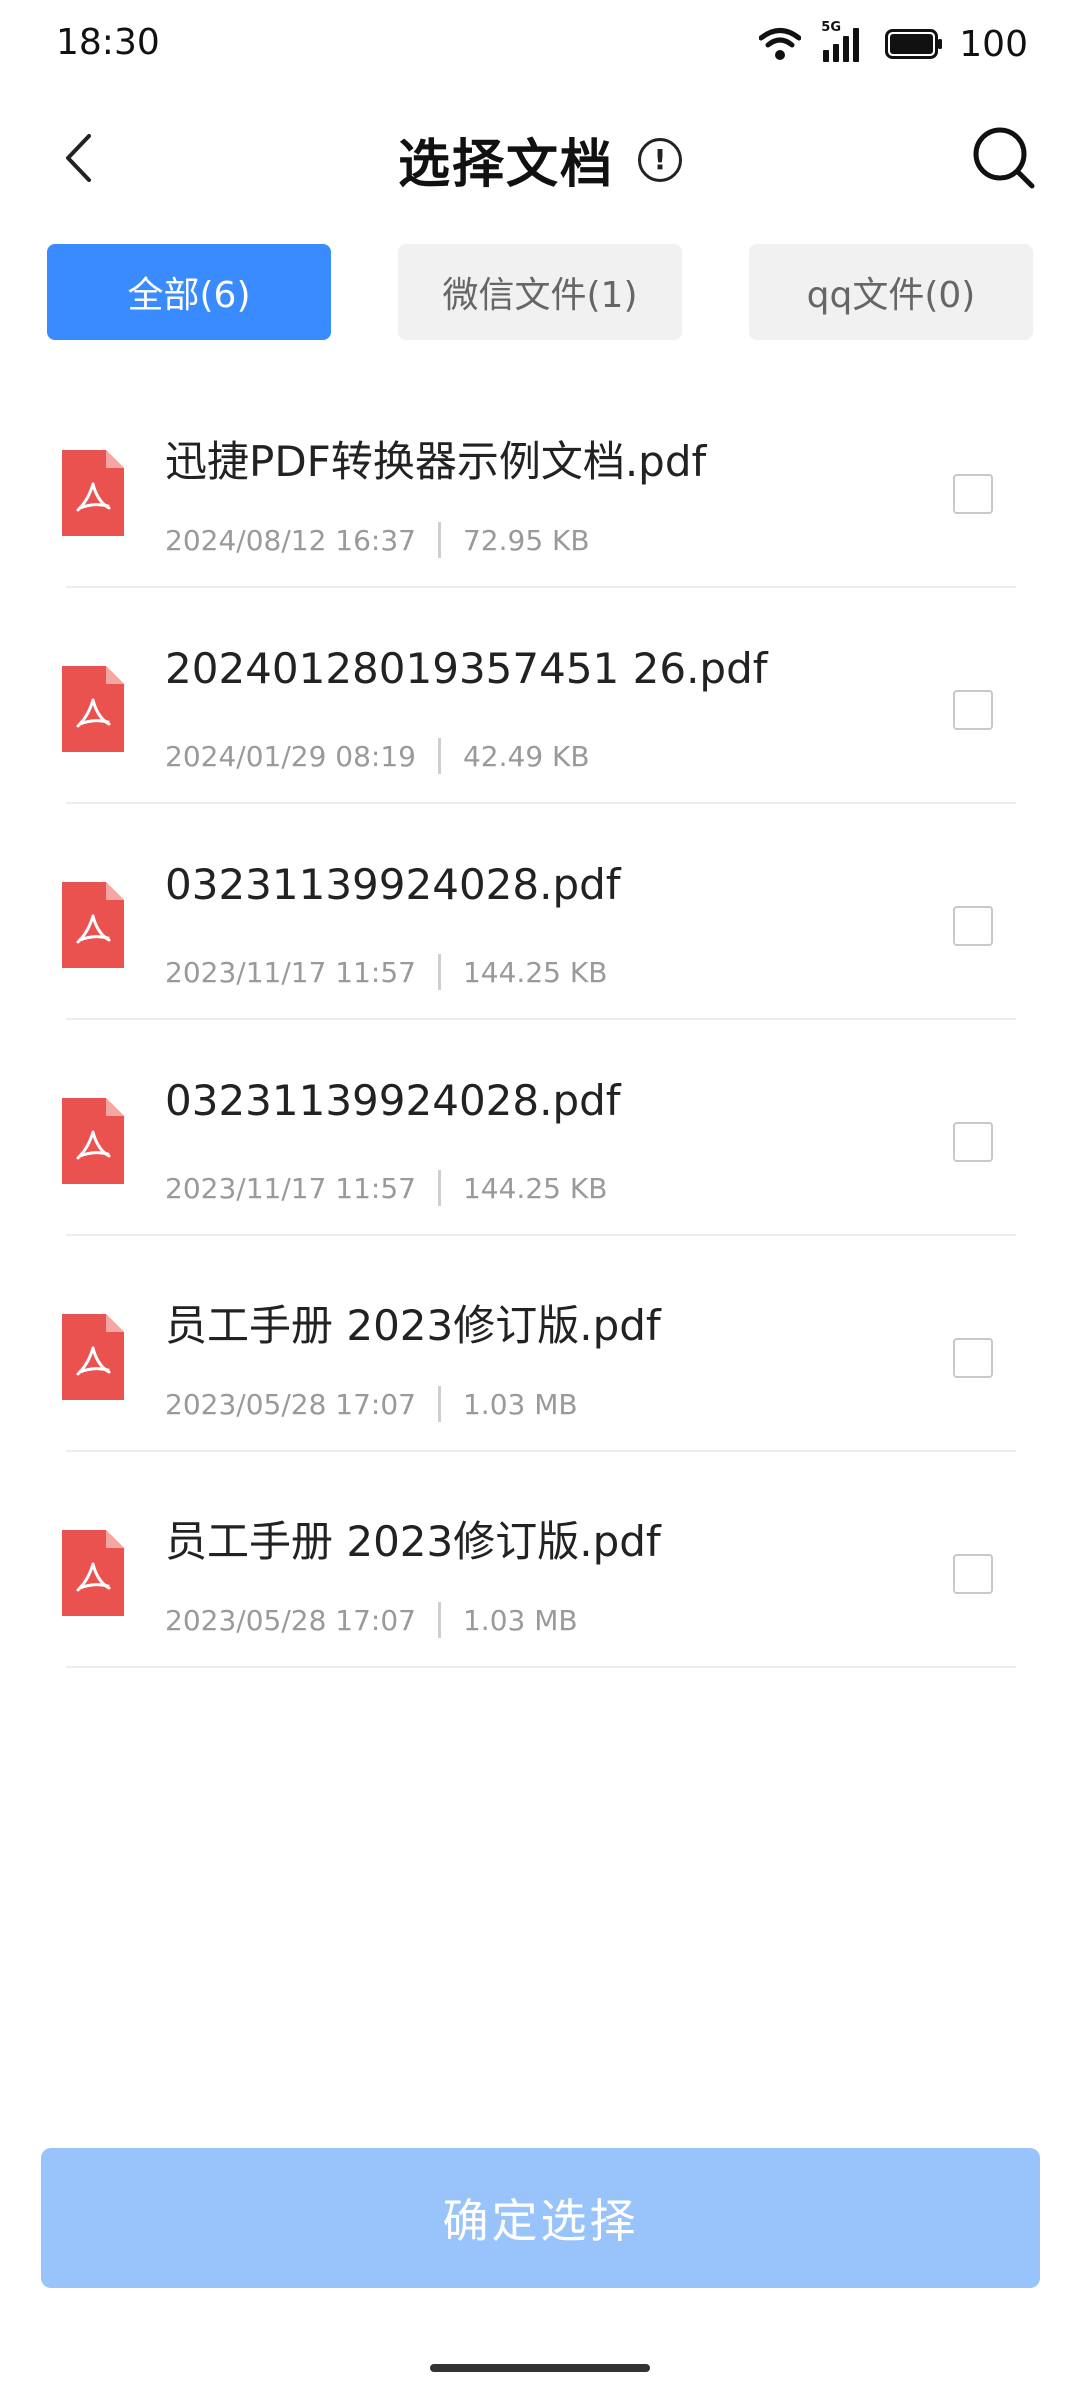 The height and width of the screenshot is (2400, 1080). I want to click on search-icon, so click(1004, 158).